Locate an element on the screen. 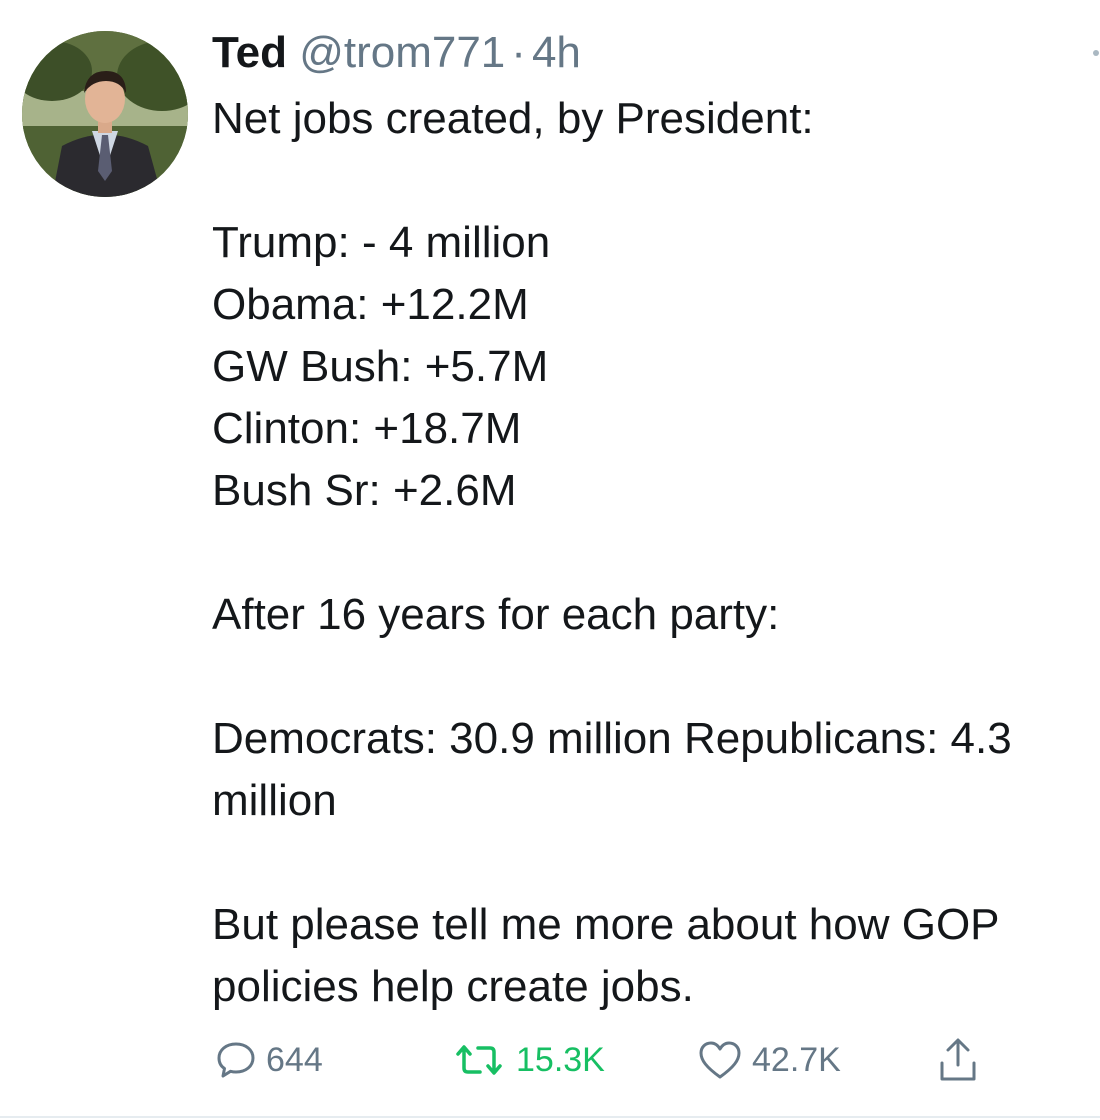 The width and height of the screenshot is (1100, 1120). retweet-button: 15.3K is located at coordinates (527, 1060).